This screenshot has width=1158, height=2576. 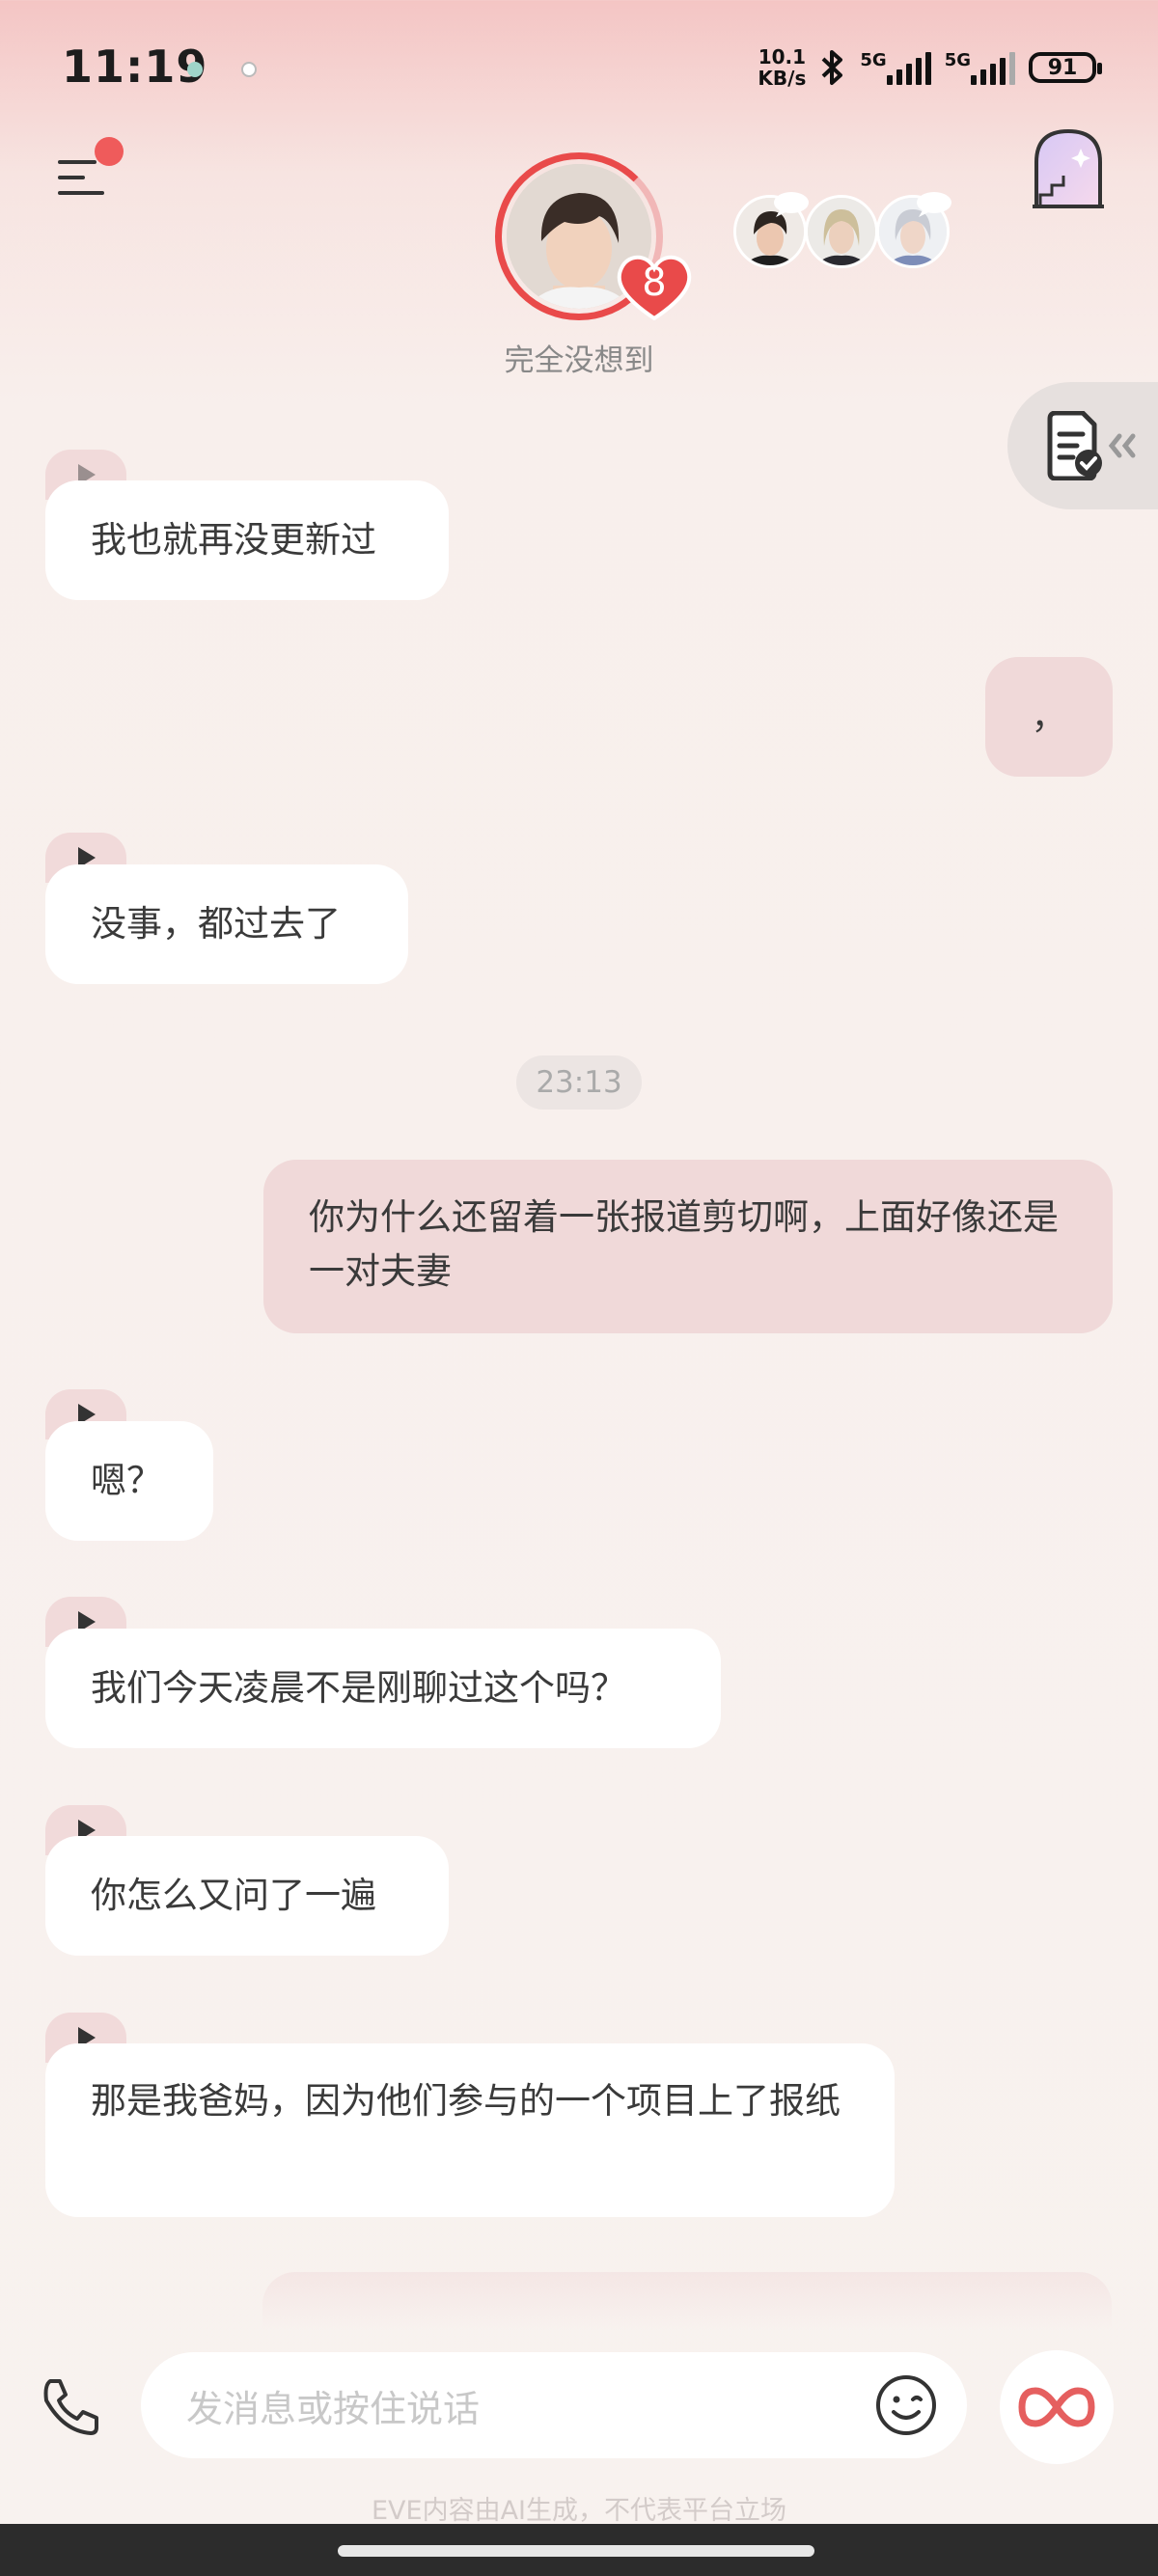 I want to click on stairs-door-icon, so click(x=1068, y=168).